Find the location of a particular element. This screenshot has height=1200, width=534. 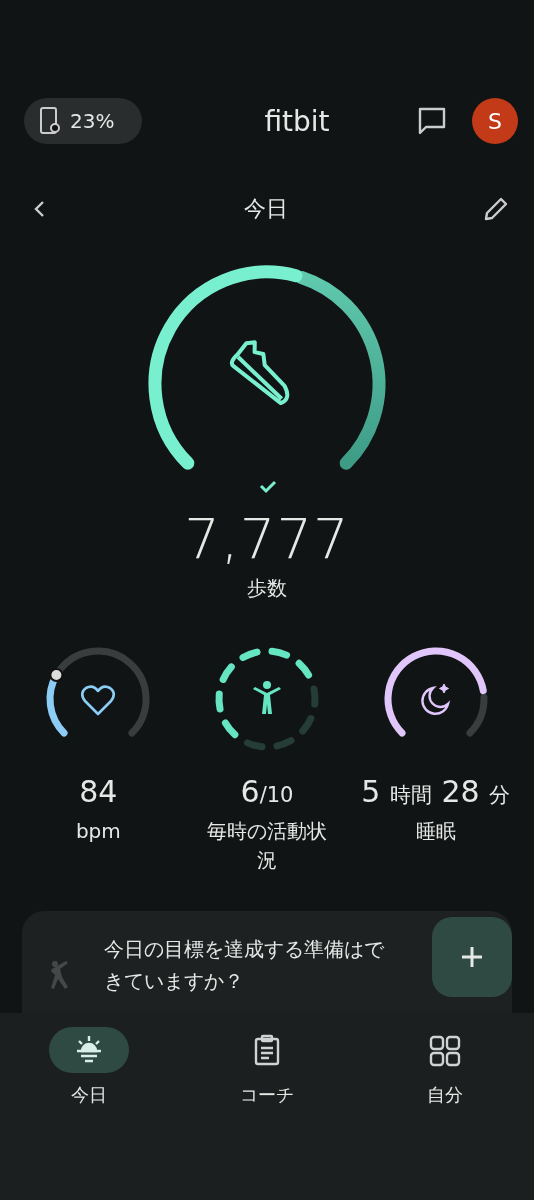

nav-tab: コーチ is located at coordinates (267, 1060).